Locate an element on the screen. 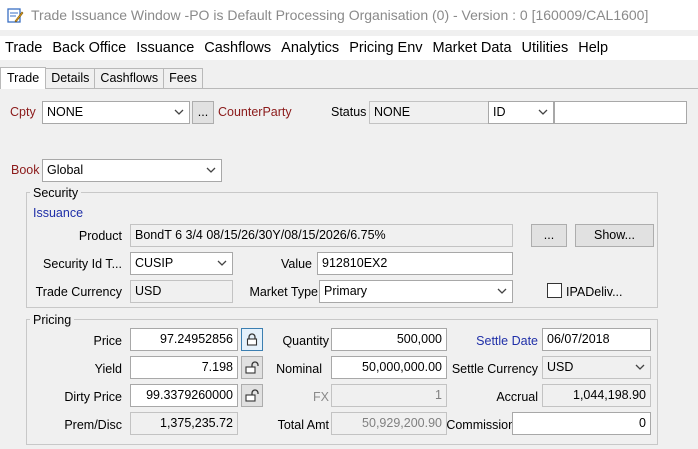 Image resolution: width=698 pixels, height=449 pixels. id-type-combo: ID is located at coordinates (521, 112).